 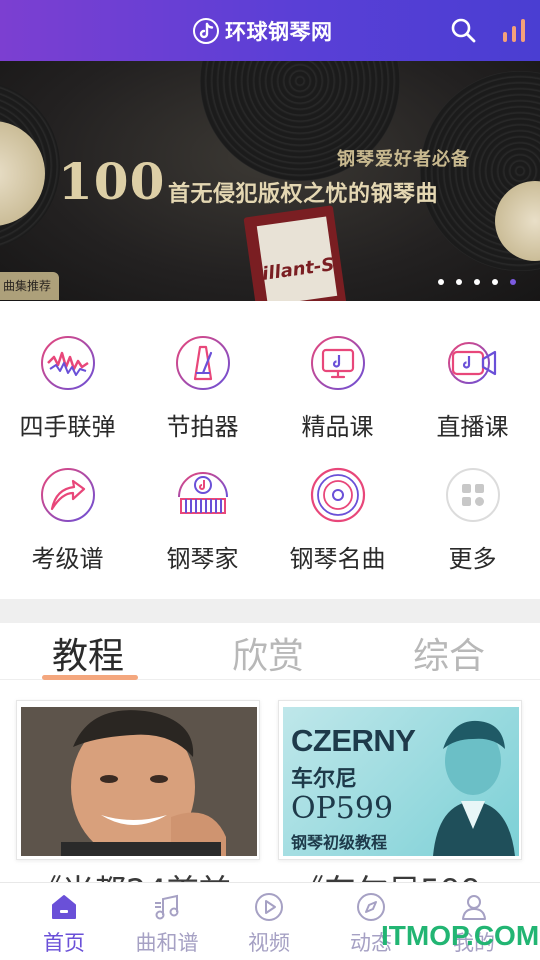 What do you see at coordinates (203, 493) in the screenshot?
I see `pianist-keyboard-icon` at bounding box center [203, 493].